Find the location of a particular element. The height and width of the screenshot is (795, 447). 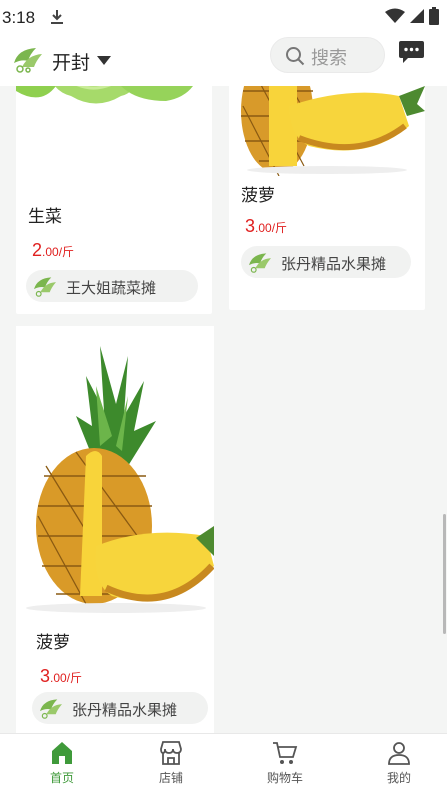

status-bar: 3:18 is located at coordinates (223, 17).